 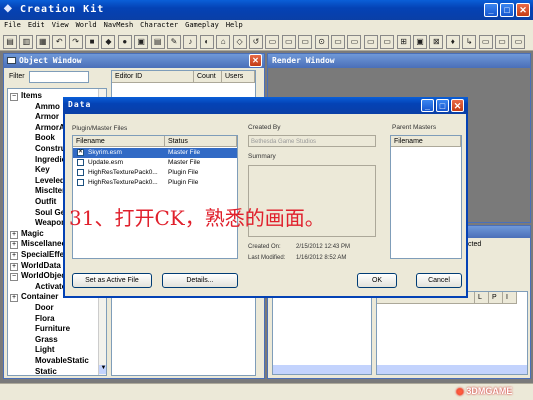 What do you see at coordinates (507, 10) in the screenshot?
I see `maximize-button: □` at bounding box center [507, 10].